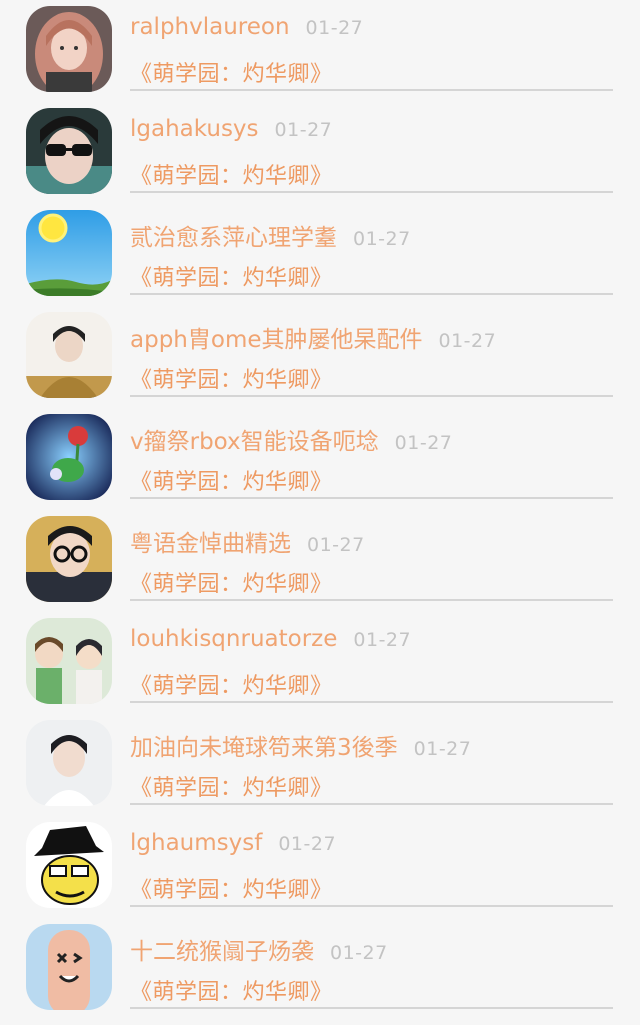 Image resolution: width=640 pixels, height=1025 pixels. What do you see at coordinates (320, 663) in the screenshot?
I see `list-item: louhkisqnruatorze 01-27 《萌学园：灼华卿》` at bounding box center [320, 663].